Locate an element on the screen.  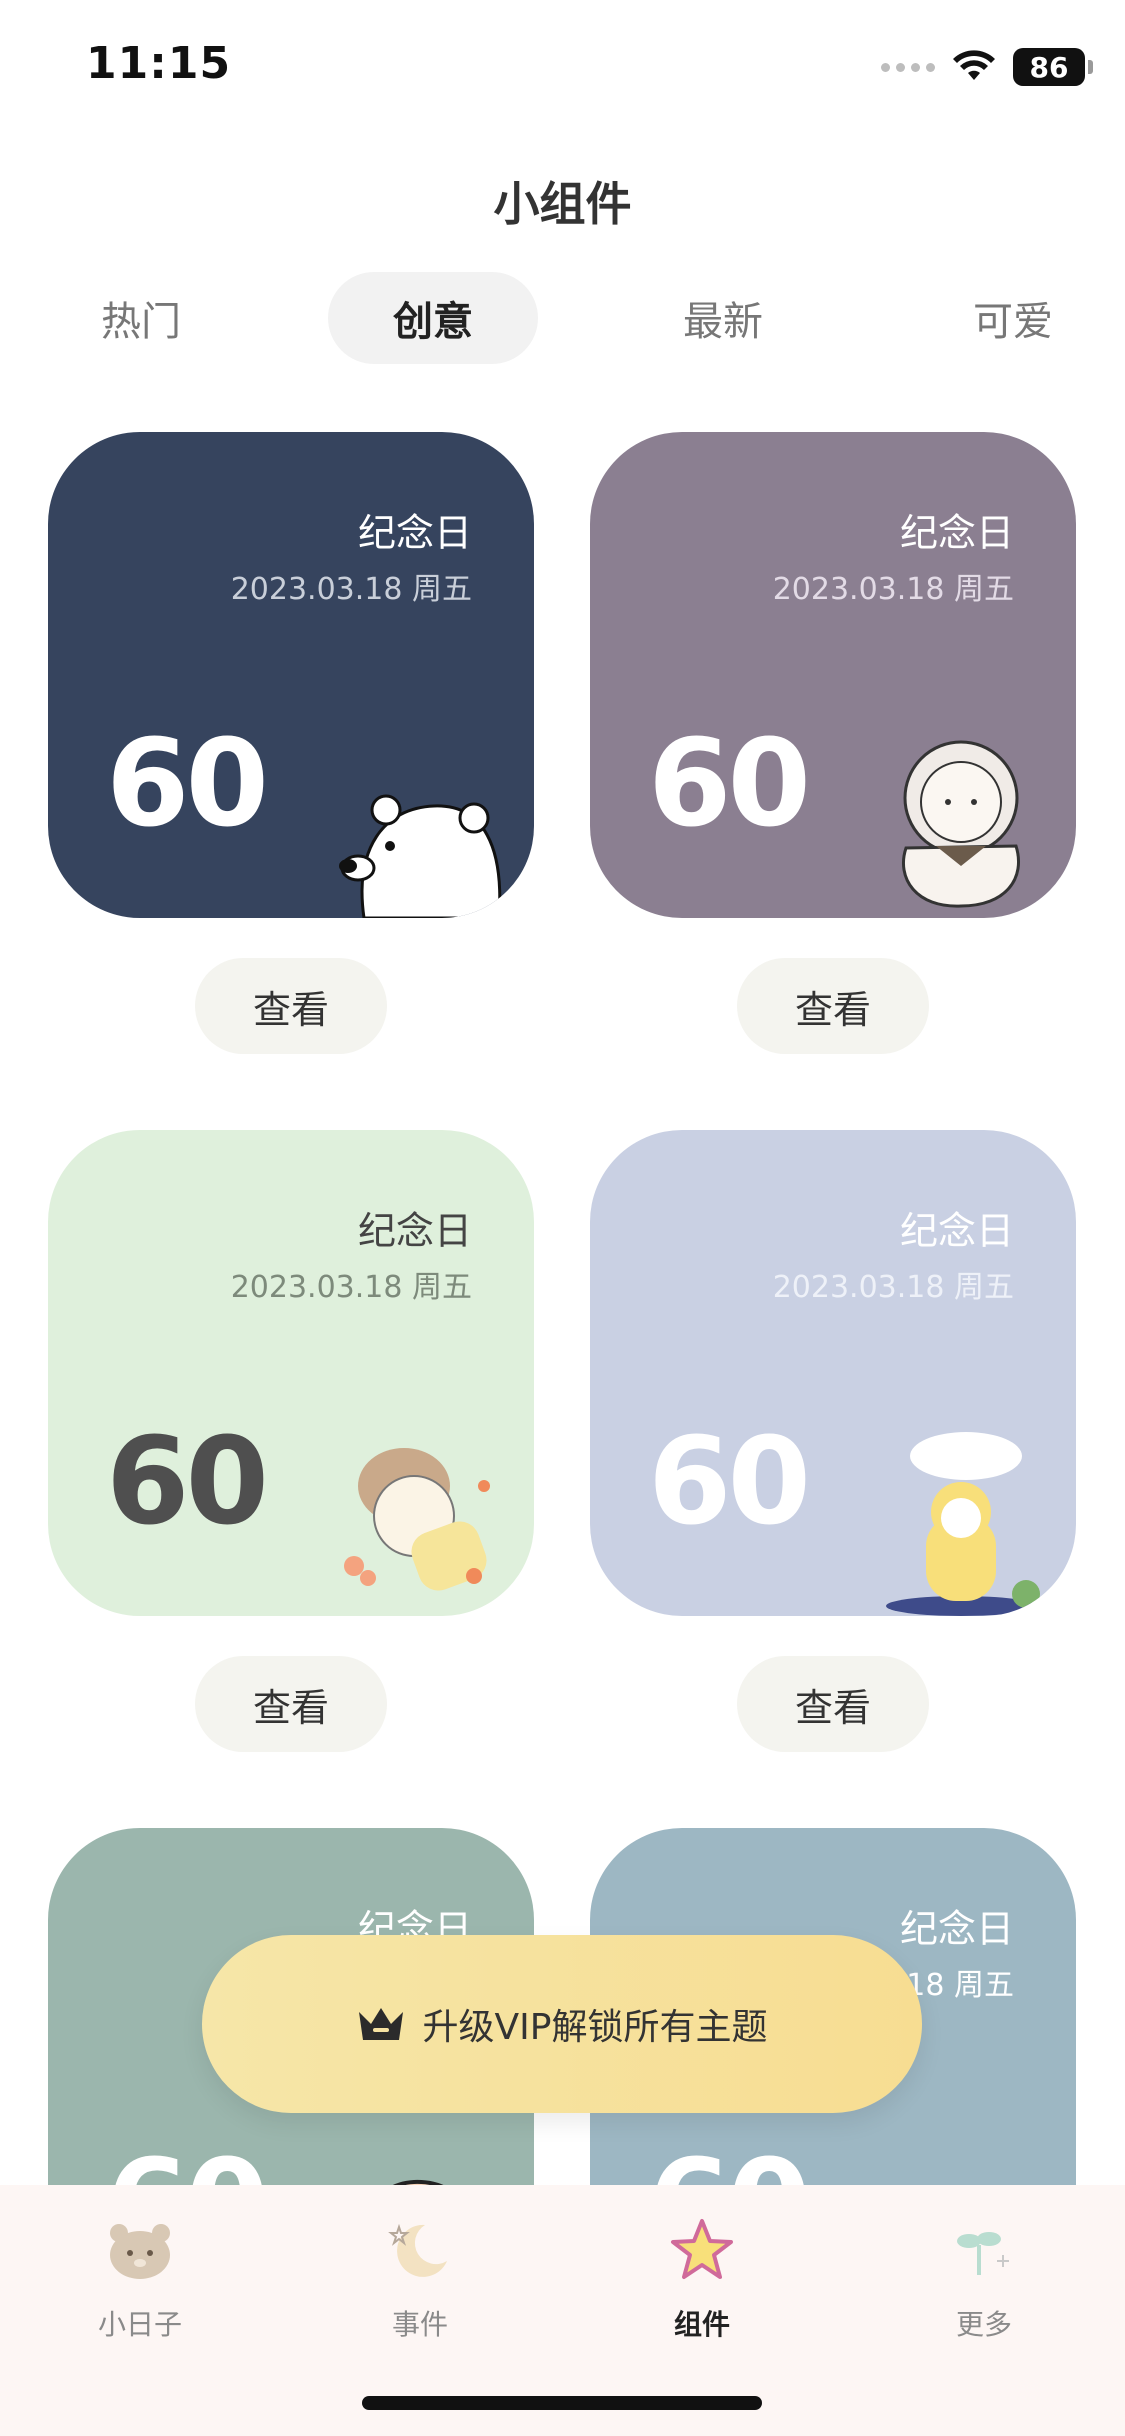
nav-label: 更多 is located at coordinates (983, 2324).